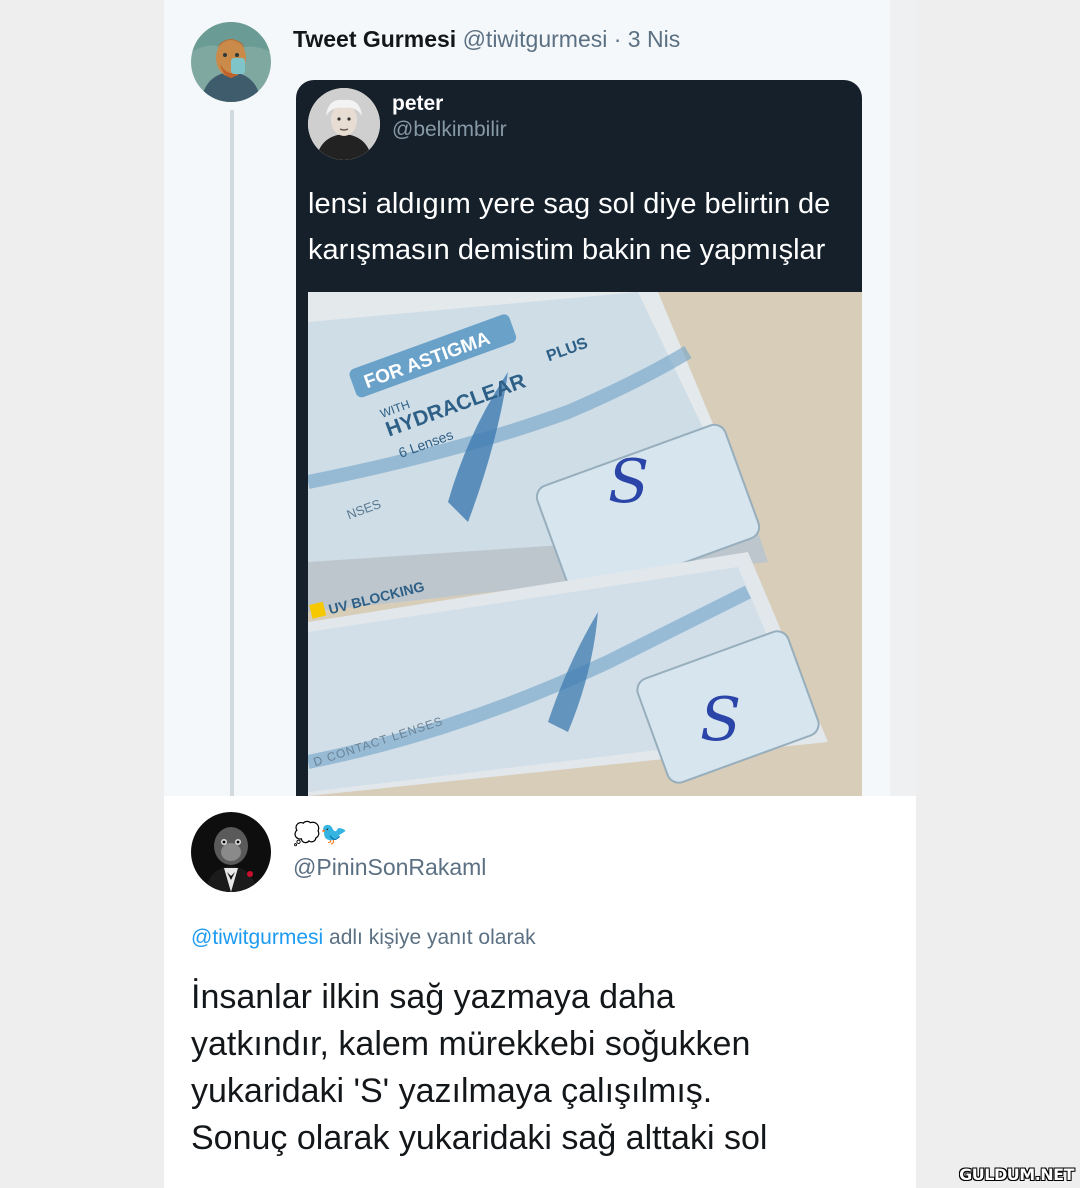  What do you see at coordinates (654, 39) in the screenshot?
I see `tweet-date: 3 Nis` at bounding box center [654, 39].